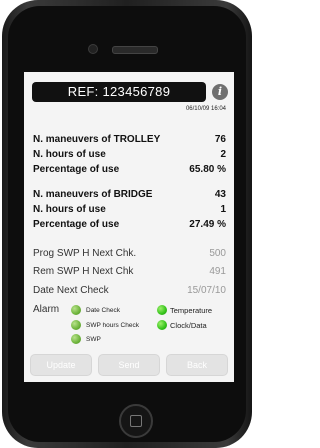  I want to click on trolley-percentage-row: Percentage of use 65.80 %, so click(129, 171).